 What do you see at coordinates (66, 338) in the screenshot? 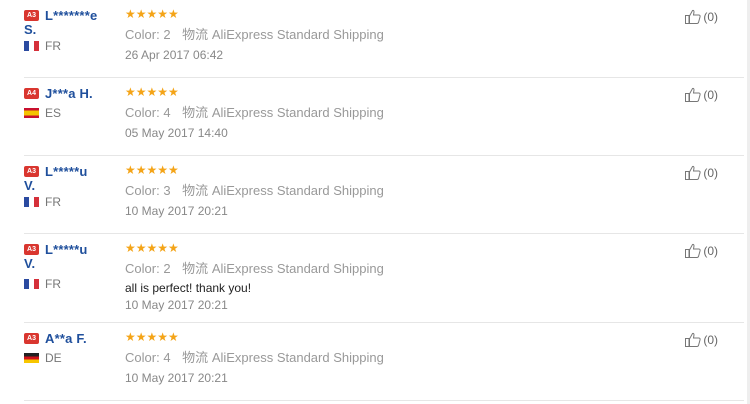
I see `reviewer-name: A**a F.` at bounding box center [66, 338].